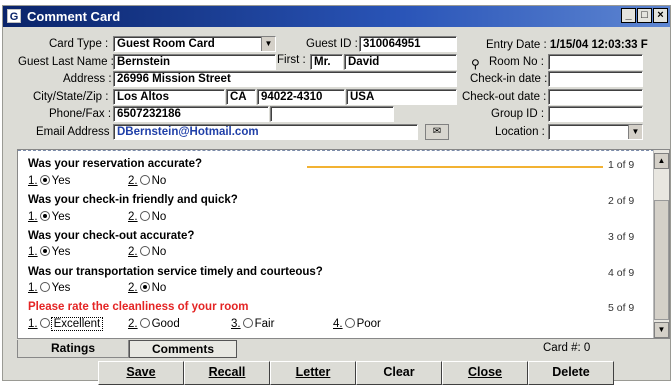  What do you see at coordinates (661, 260) in the screenshot?
I see `scroll-thumb` at bounding box center [661, 260].